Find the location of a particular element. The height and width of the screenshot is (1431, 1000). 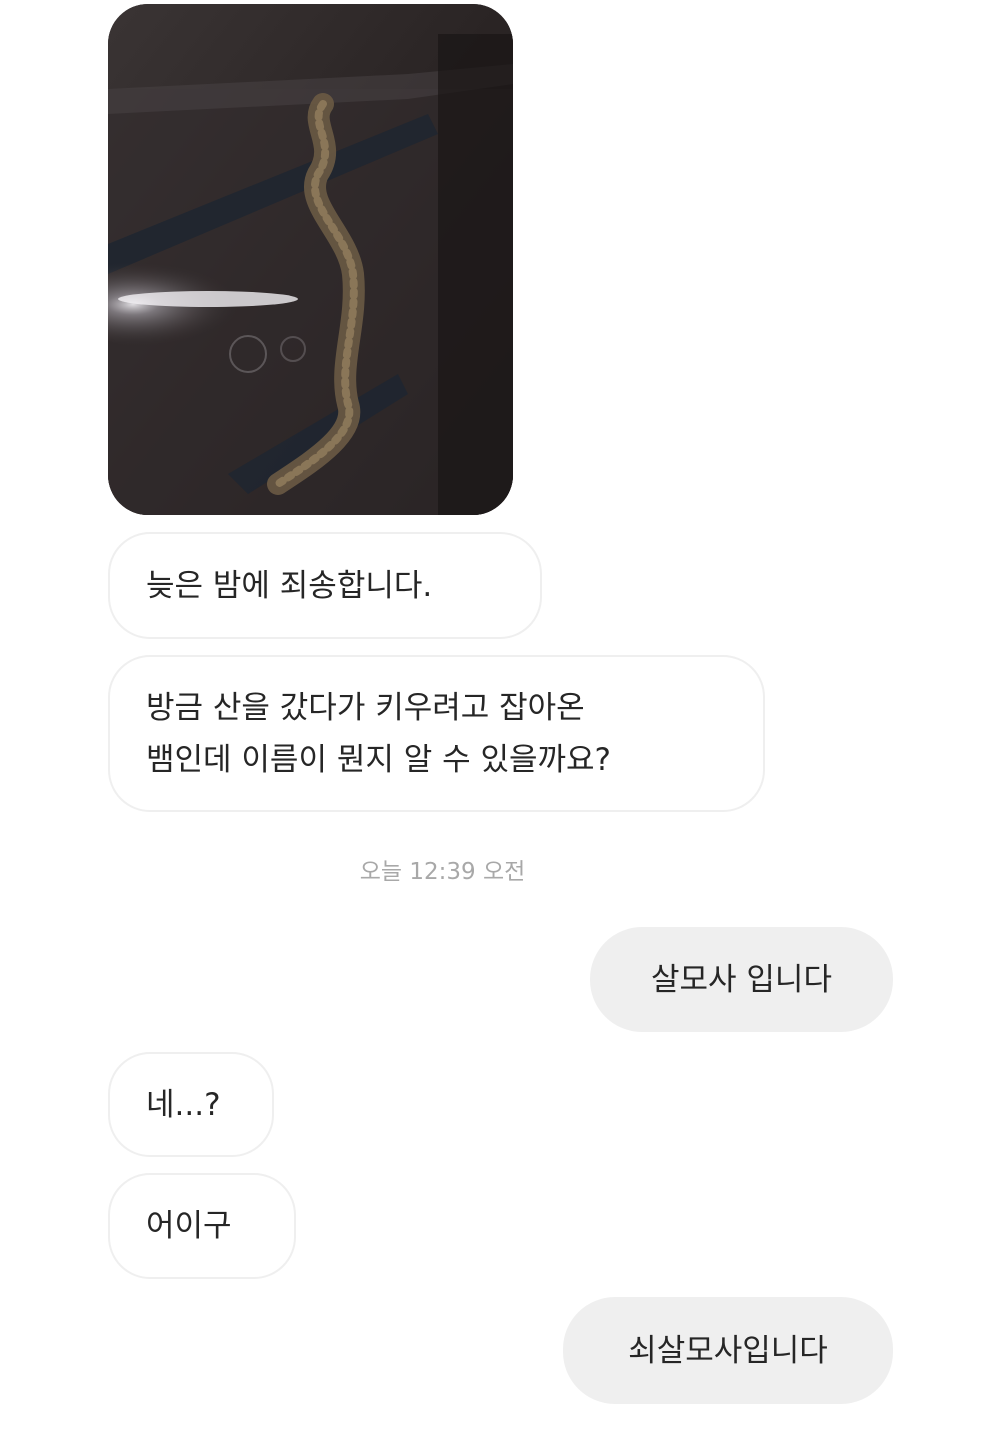

message-text: 쇠살모사입니다 is located at coordinates (728, 1350).